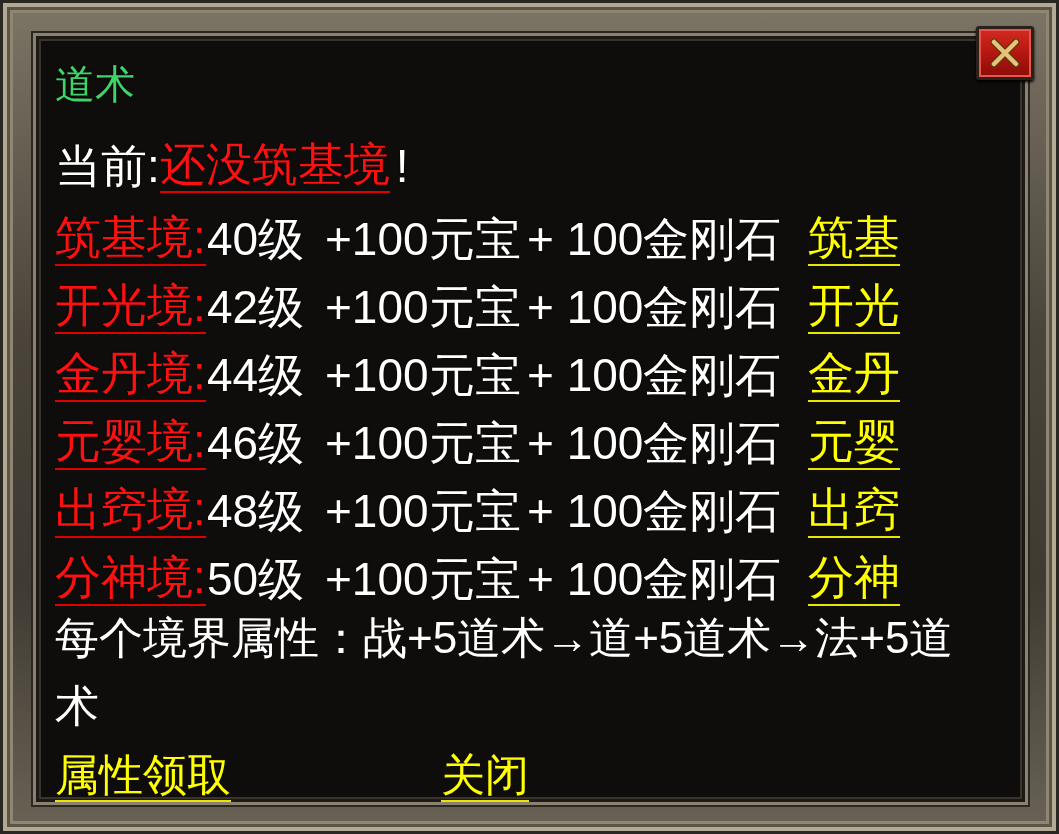 This screenshot has height=834, width=1059. I want to click on level-requirement: 40级, so click(256, 239).